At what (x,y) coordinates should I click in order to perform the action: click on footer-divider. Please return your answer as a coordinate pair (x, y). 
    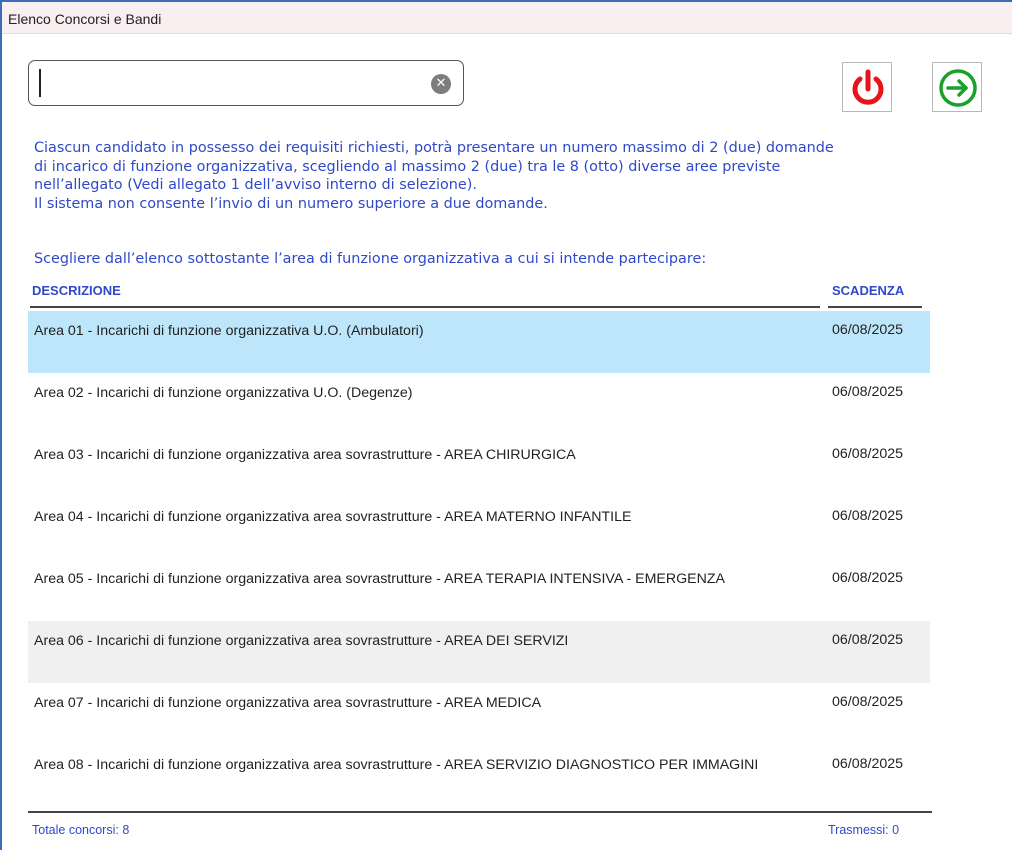
    Looking at the image, I should click on (480, 812).